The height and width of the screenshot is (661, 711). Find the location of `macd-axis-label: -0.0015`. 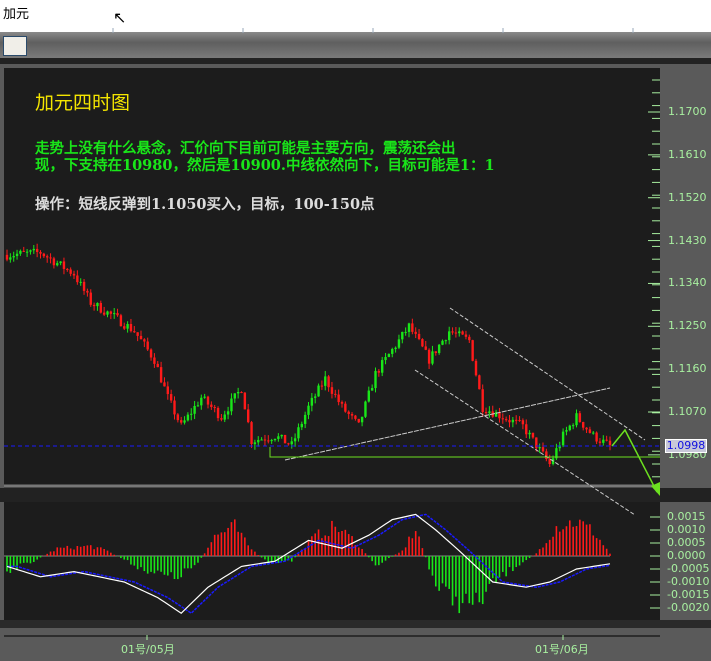

macd-axis-label: -0.0015 is located at coordinates (688, 594).